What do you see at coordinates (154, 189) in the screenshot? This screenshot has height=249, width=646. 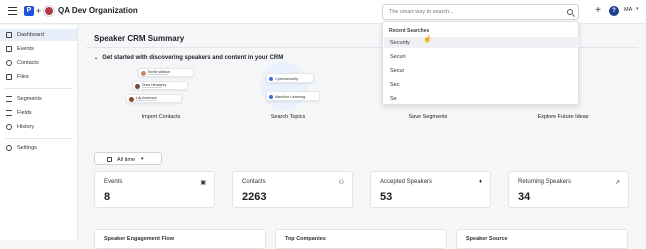 I see `stat-card-events: Events ▣ 8` at bounding box center [154, 189].